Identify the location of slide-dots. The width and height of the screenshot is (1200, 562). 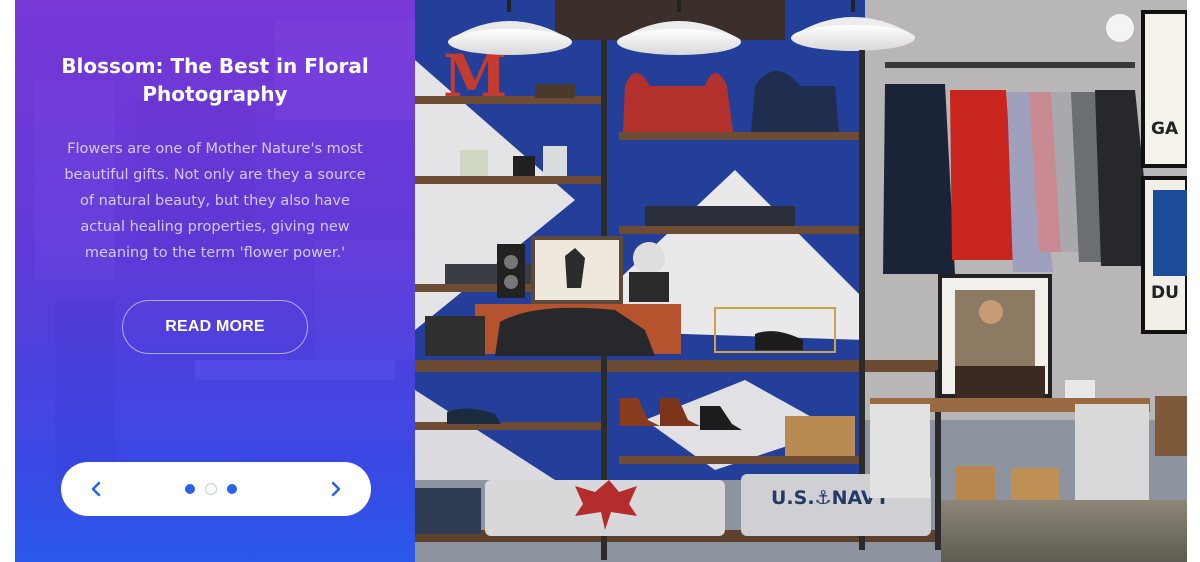
(211, 489).